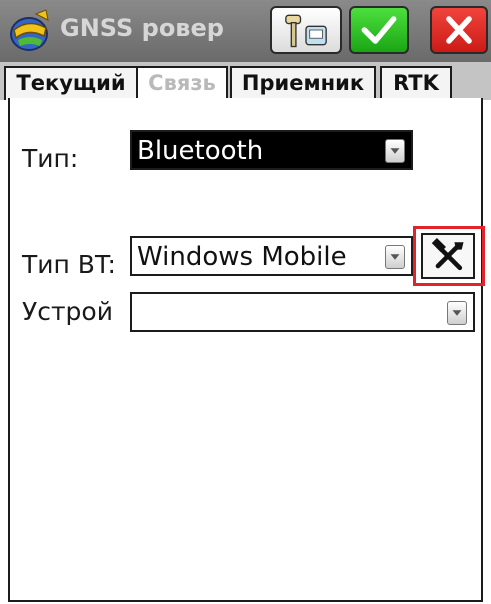 The height and width of the screenshot is (604, 491). What do you see at coordinates (142, 28) in the screenshot?
I see `window-title: GNSS ровер` at bounding box center [142, 28].